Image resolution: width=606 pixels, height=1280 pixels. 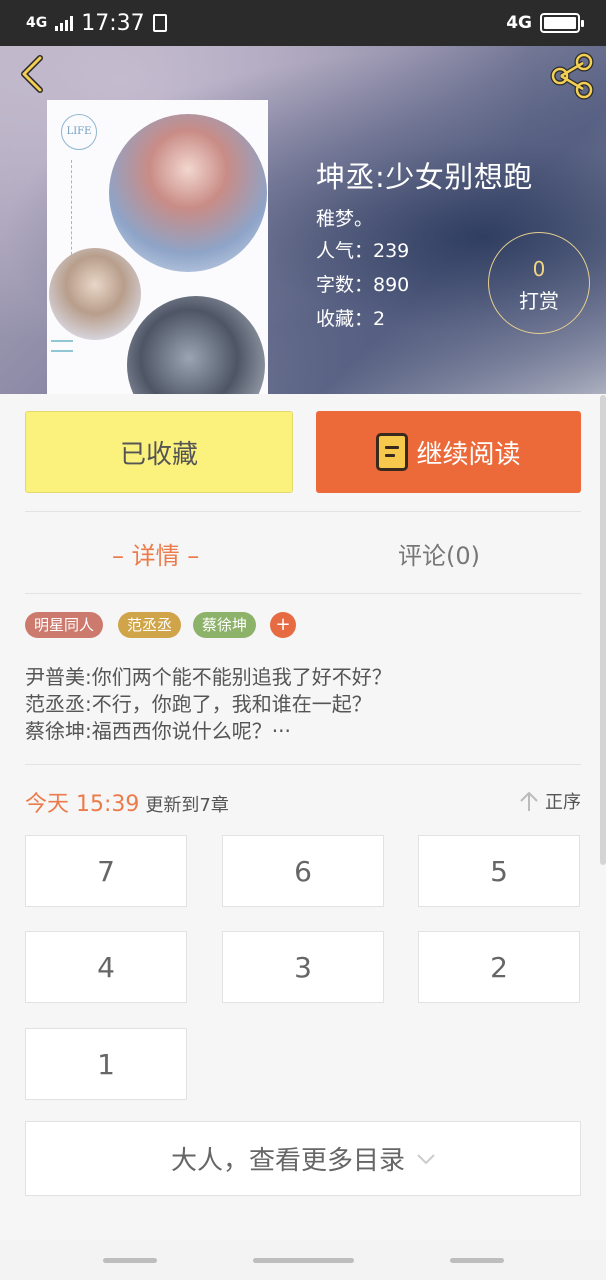 What do you see at coordinates (159, 452) in the screenshot?
I see `favorite-button: 已收藏` at bounding box center [159, 452].